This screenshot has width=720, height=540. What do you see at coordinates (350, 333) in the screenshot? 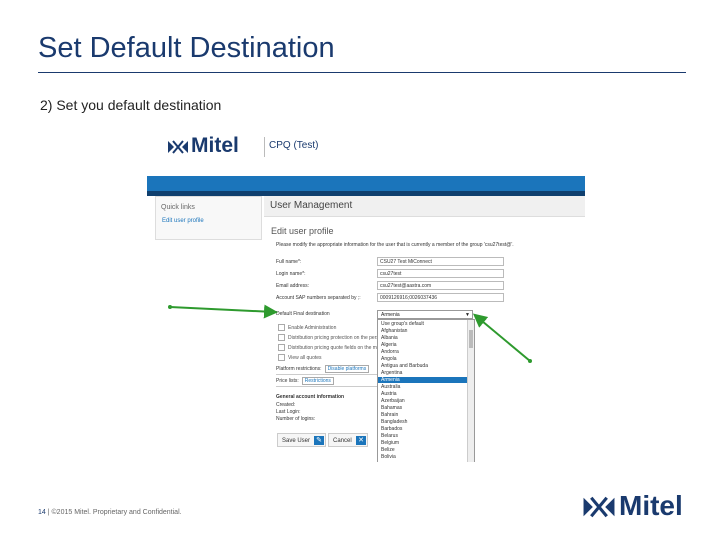
I see `annotation-arrows` at bounding box center [350, 333].